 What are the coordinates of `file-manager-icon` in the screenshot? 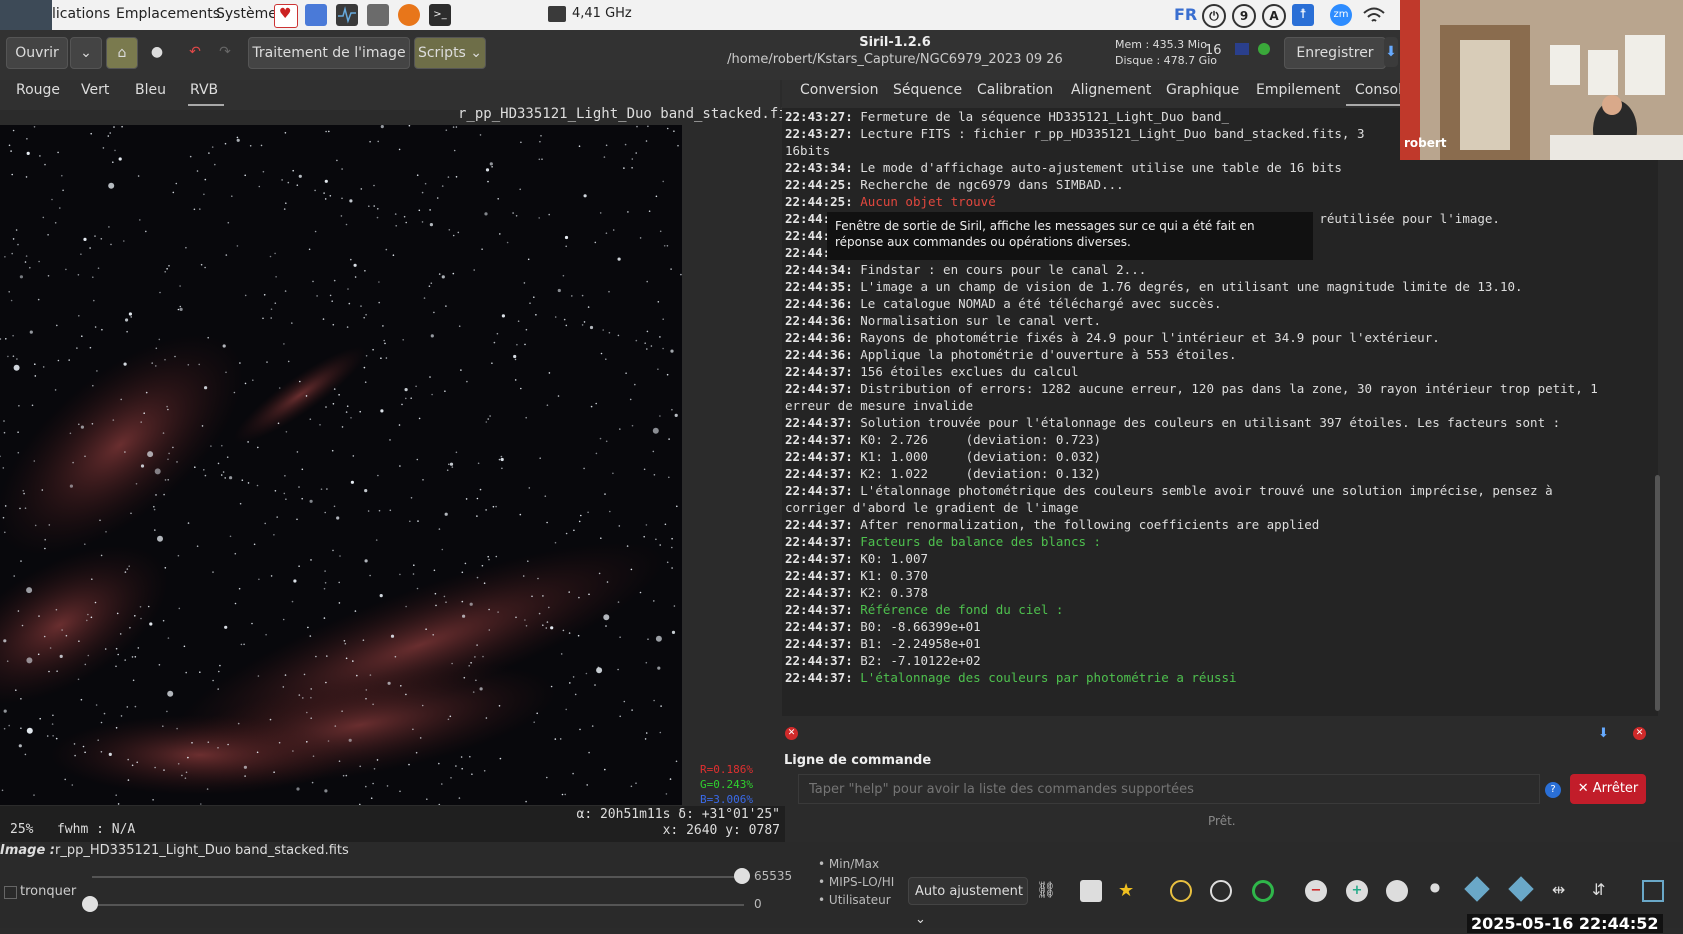 It's located at (378, 15).